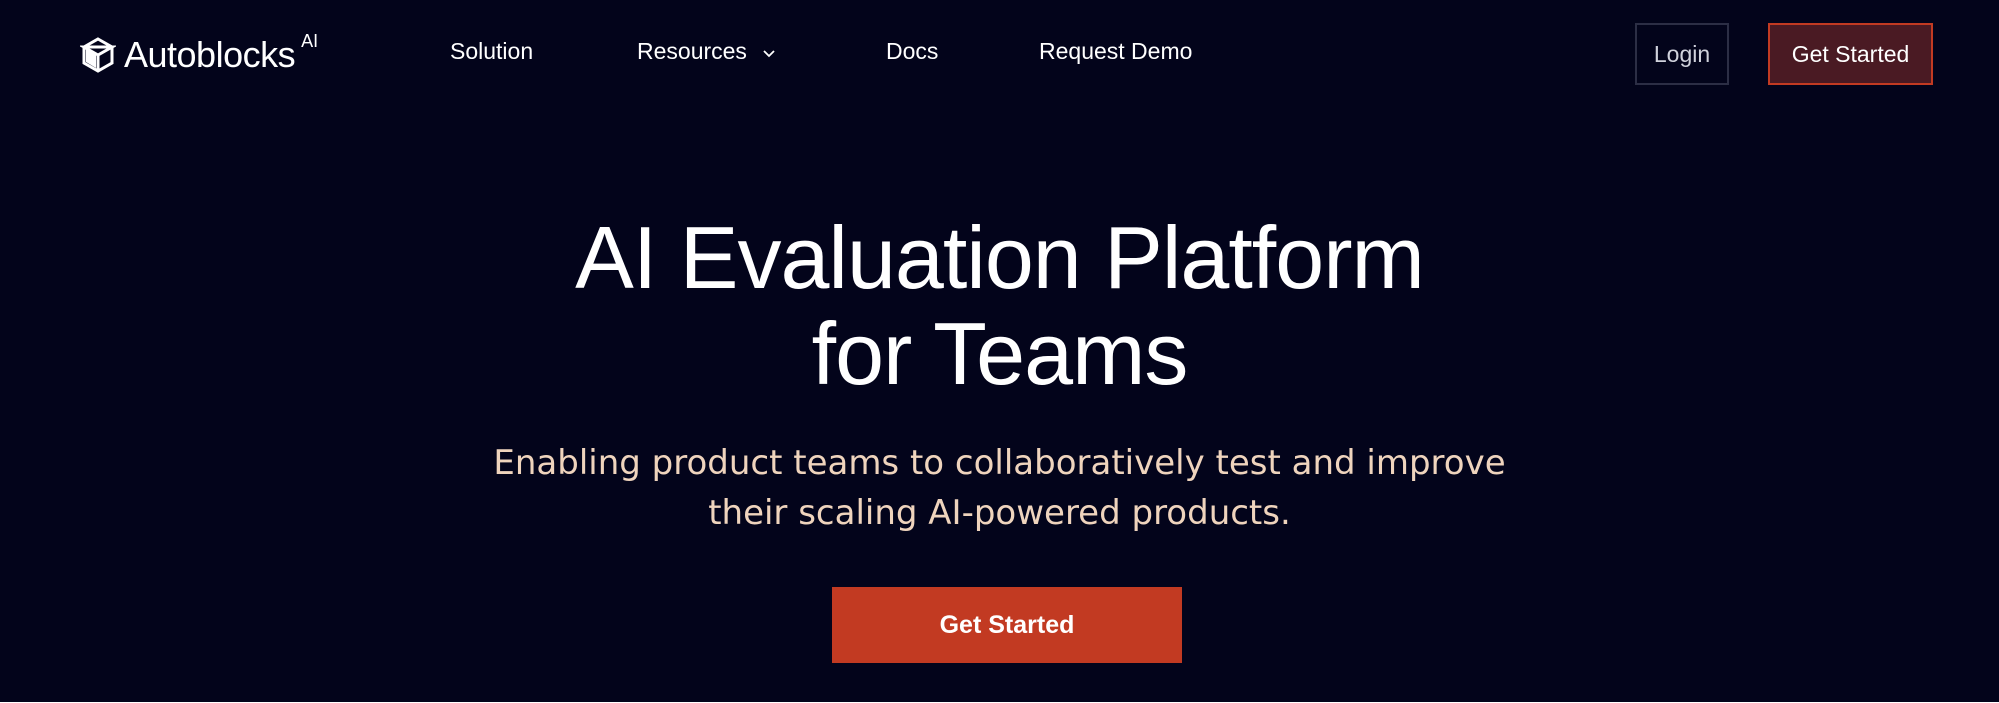 This screenshot has width=1999, height=703. I want to click on nav-get-started-button: Get Started, so click(1850, 54).